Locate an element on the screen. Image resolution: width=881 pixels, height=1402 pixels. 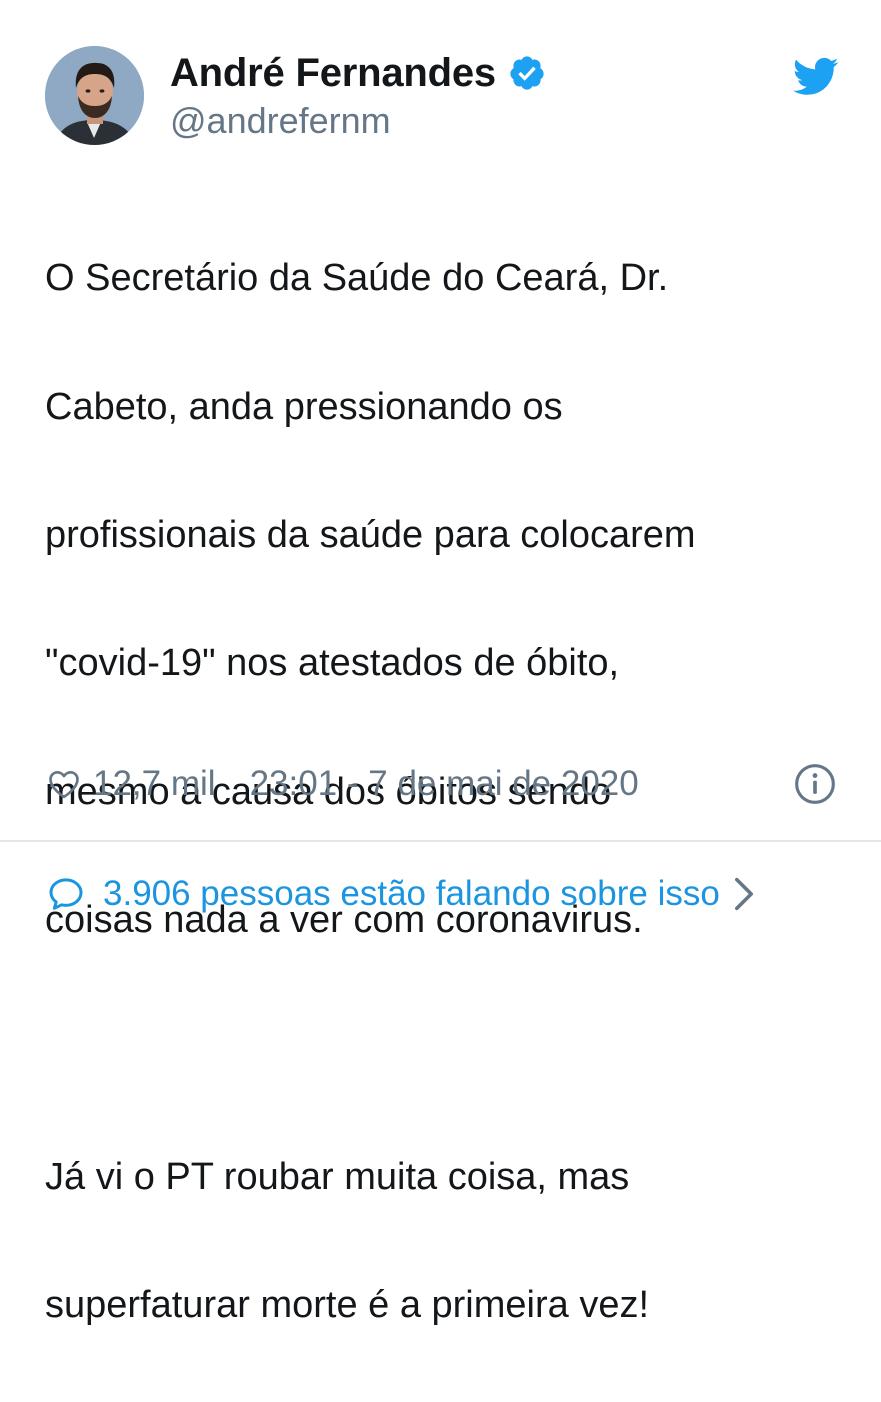
author-name-row: André Fernandes is located at coordinates (358, 73).